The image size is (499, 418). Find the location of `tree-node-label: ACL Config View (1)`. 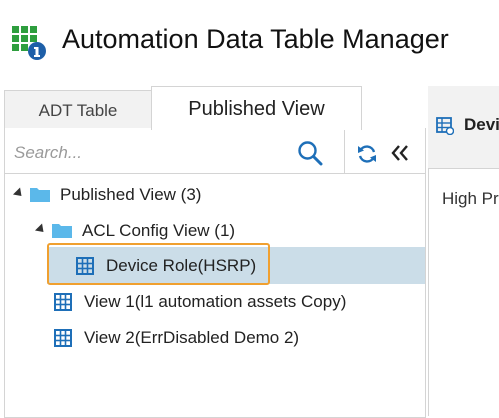

tree-node-label: ACL Config View (1) is located at coordinates (159, 230).